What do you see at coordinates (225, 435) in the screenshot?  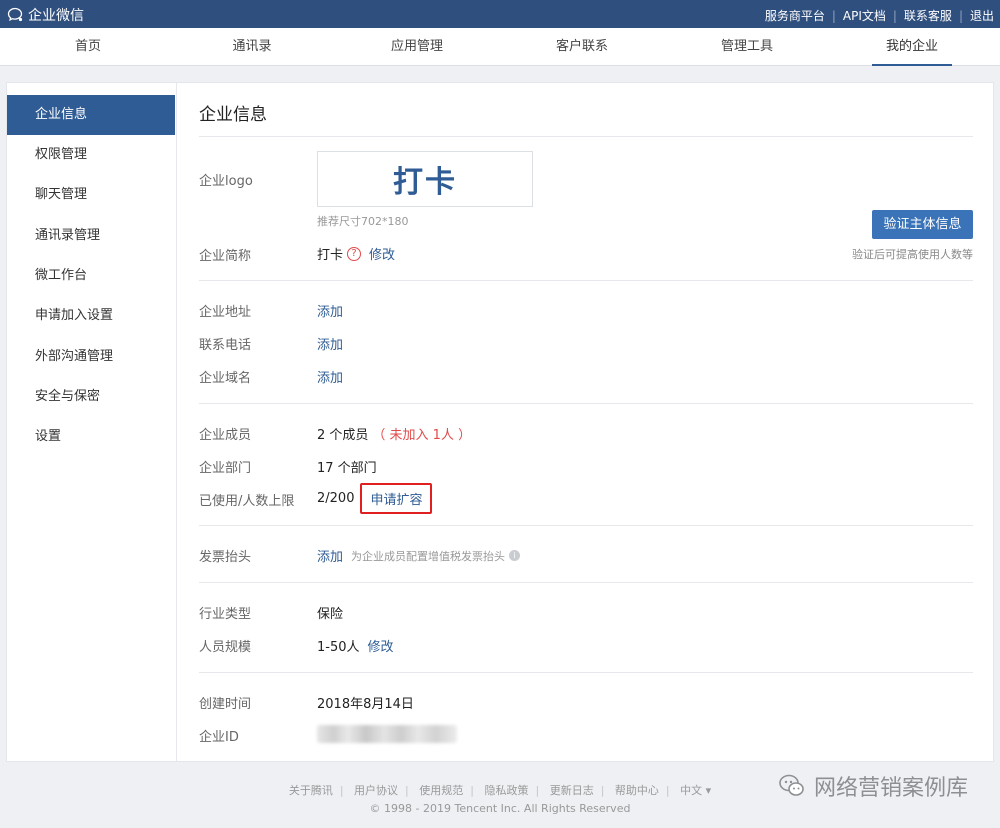 I see `members-label: 企业成员` at bounding box center [225, 435].